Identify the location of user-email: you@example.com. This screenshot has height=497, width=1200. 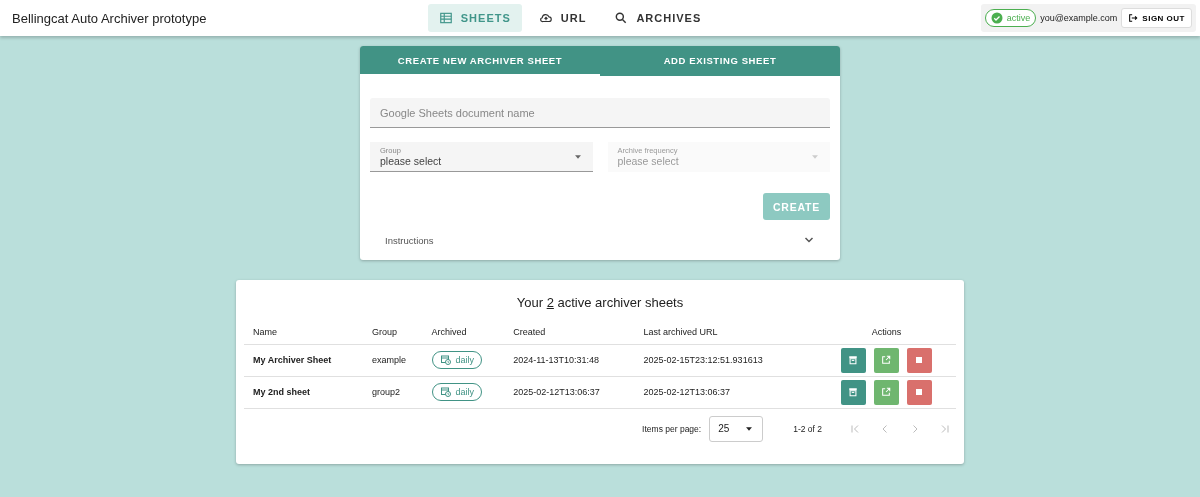
(1079, 18).